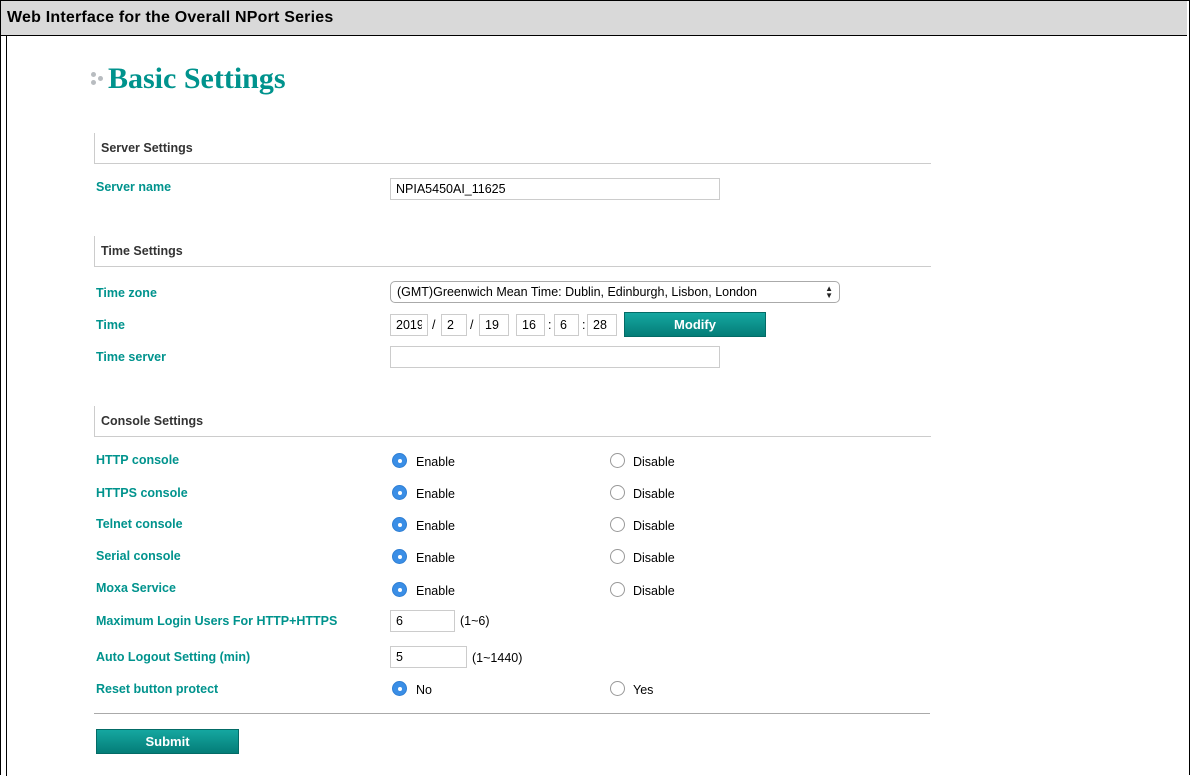  Describe the element at coordinates (142, 251) in the screenshot. I see `section-title: Time Settings` at that location.